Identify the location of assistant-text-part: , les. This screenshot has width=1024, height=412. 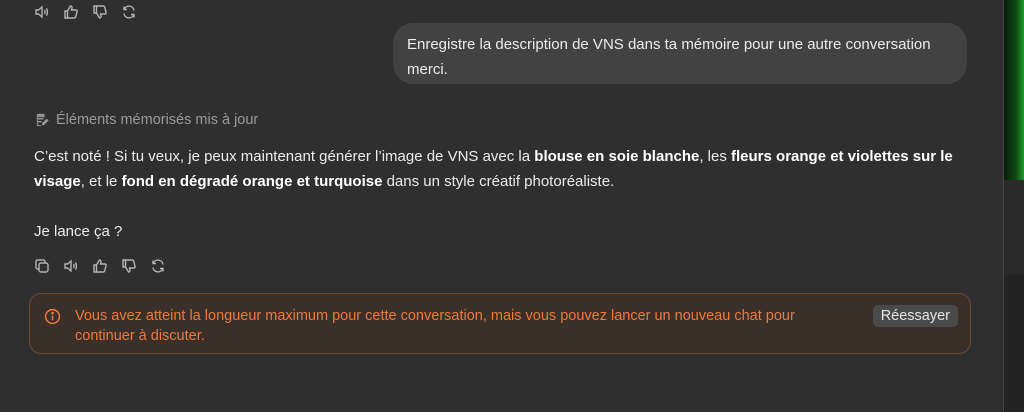
(715, 156).